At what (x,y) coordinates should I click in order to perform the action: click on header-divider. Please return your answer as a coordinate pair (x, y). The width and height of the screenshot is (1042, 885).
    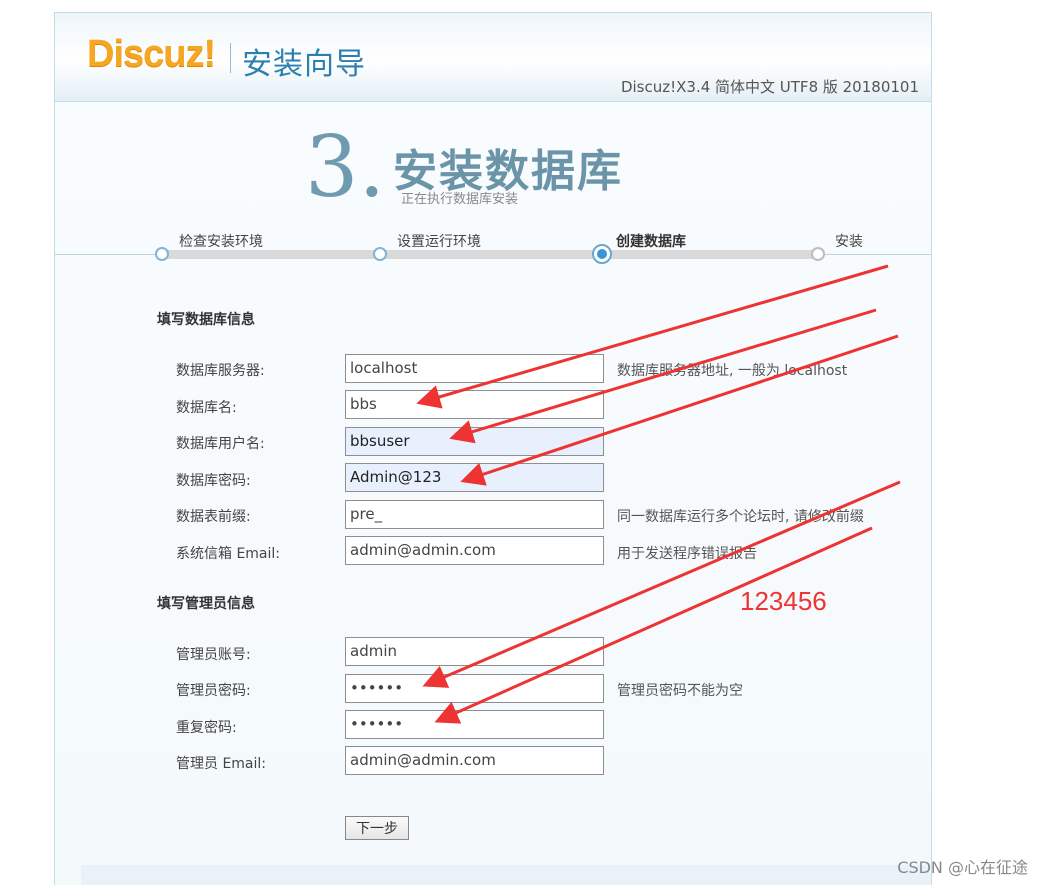
    Looking at the image, I should click on (230, 58).